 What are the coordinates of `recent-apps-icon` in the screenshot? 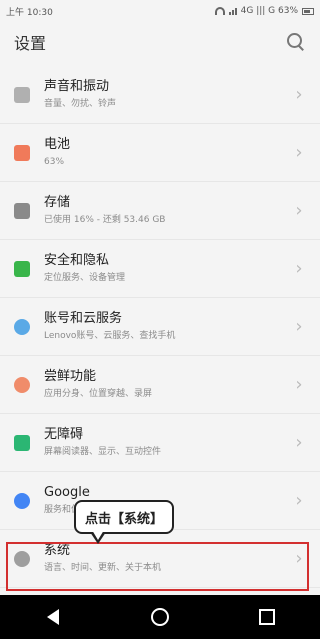 It's located at (266, 617).